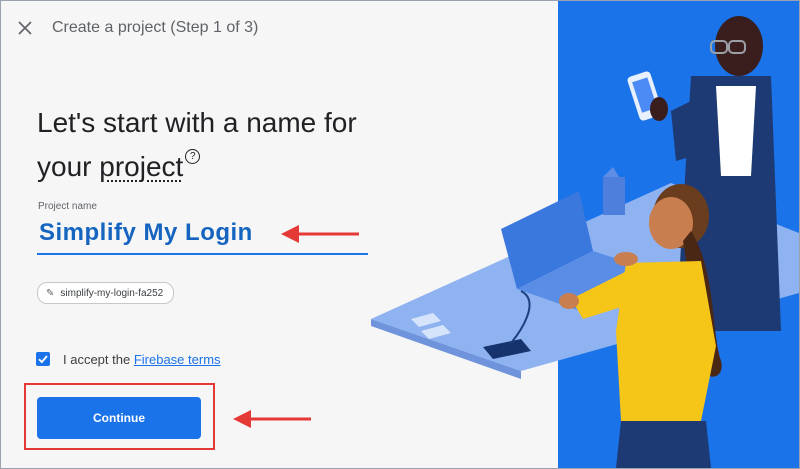 The width and height of the screenshot is (800, 469). I want to click on close-icon, so click(25, 28).